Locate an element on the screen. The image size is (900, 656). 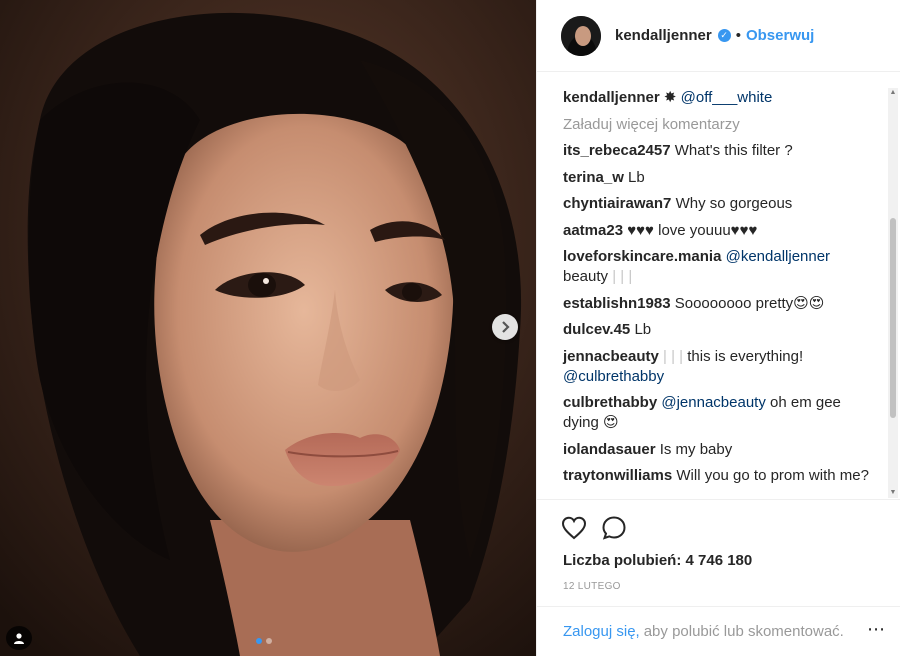
follow-button: Obserwuj is located at coordinates (780, 35).